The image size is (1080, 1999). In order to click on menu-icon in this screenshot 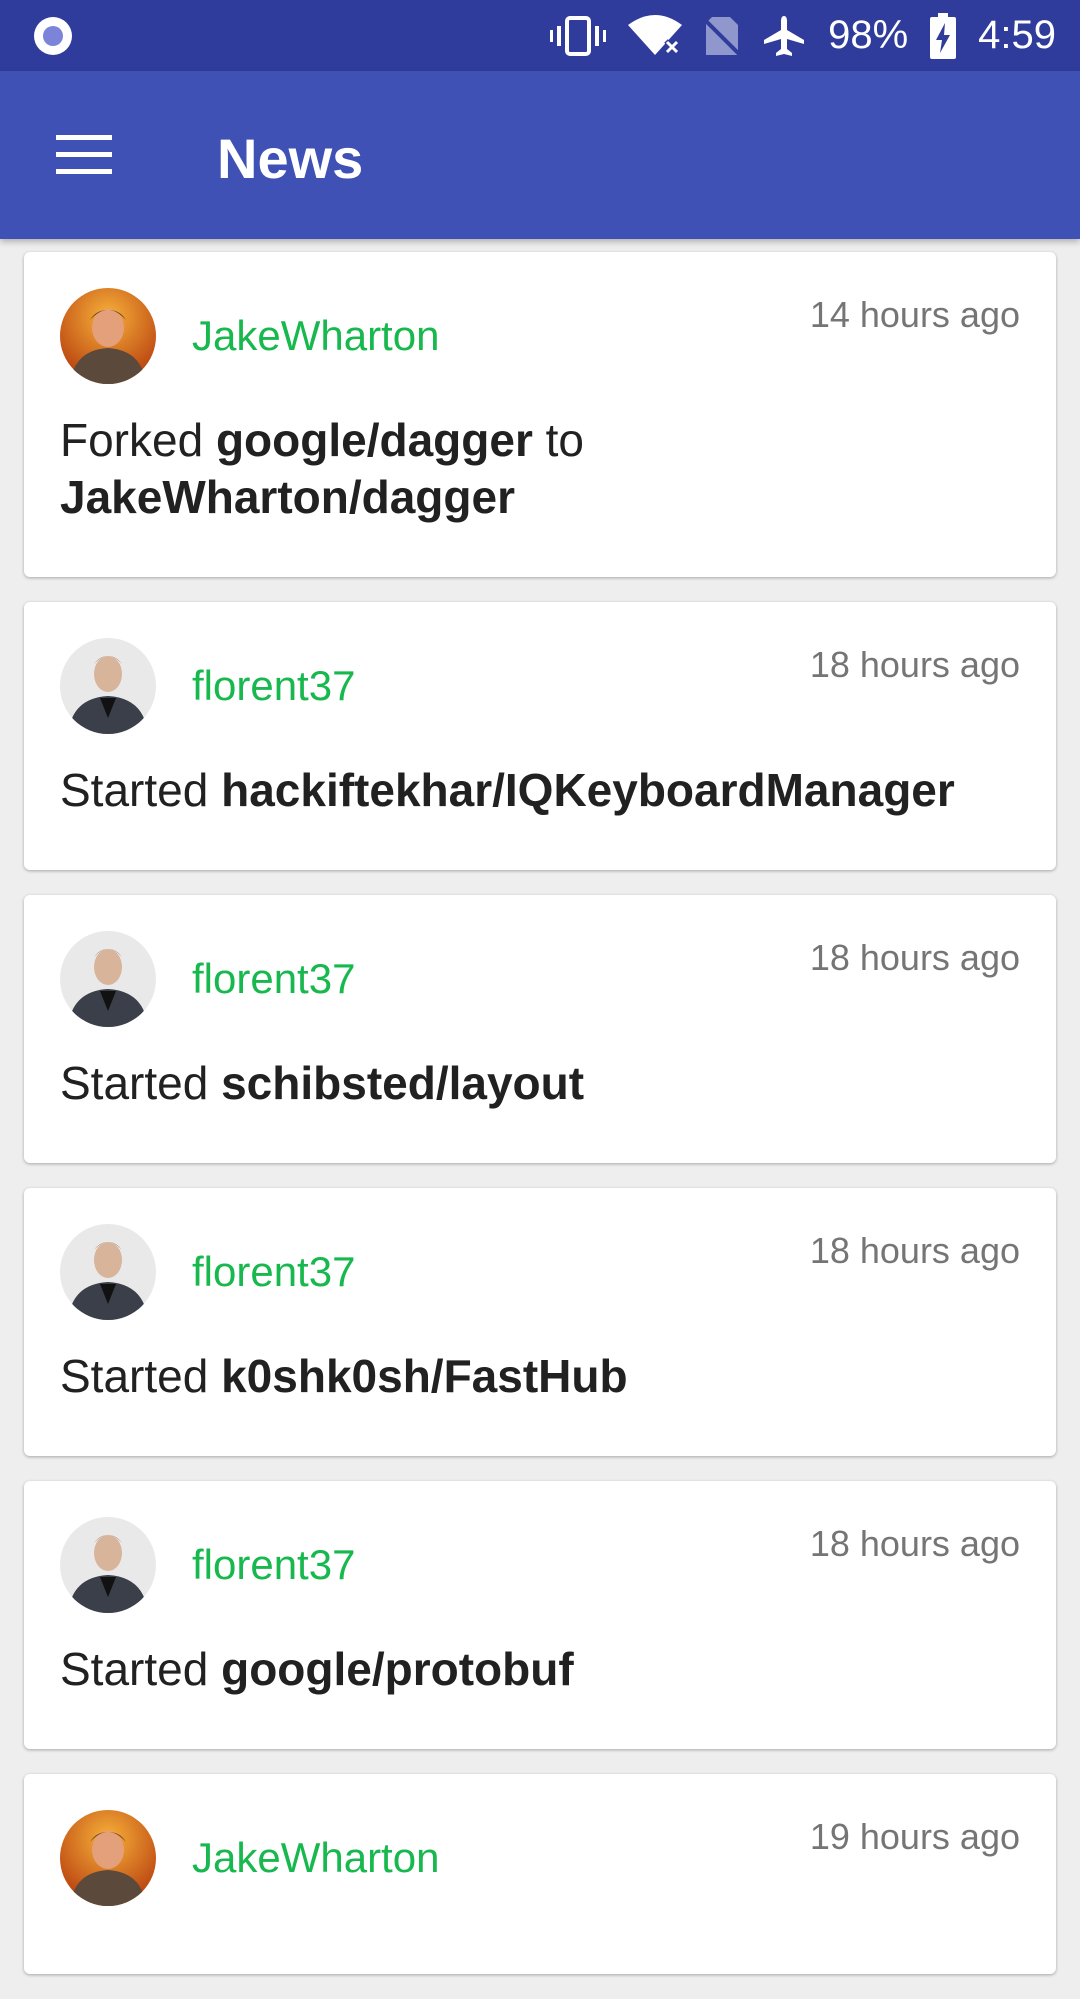, I will do `click(84, 155)`.